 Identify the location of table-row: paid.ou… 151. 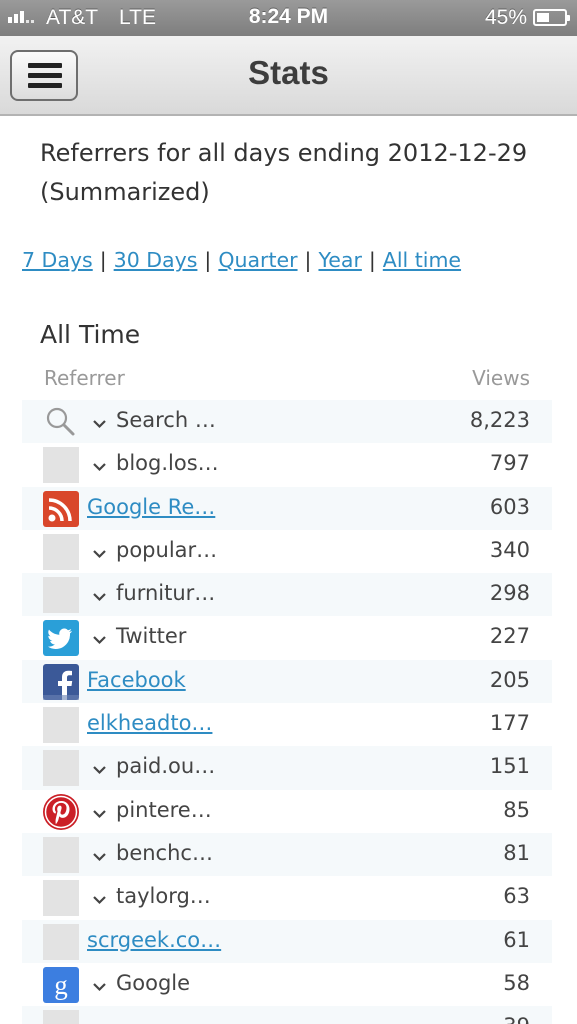
(287, 768).